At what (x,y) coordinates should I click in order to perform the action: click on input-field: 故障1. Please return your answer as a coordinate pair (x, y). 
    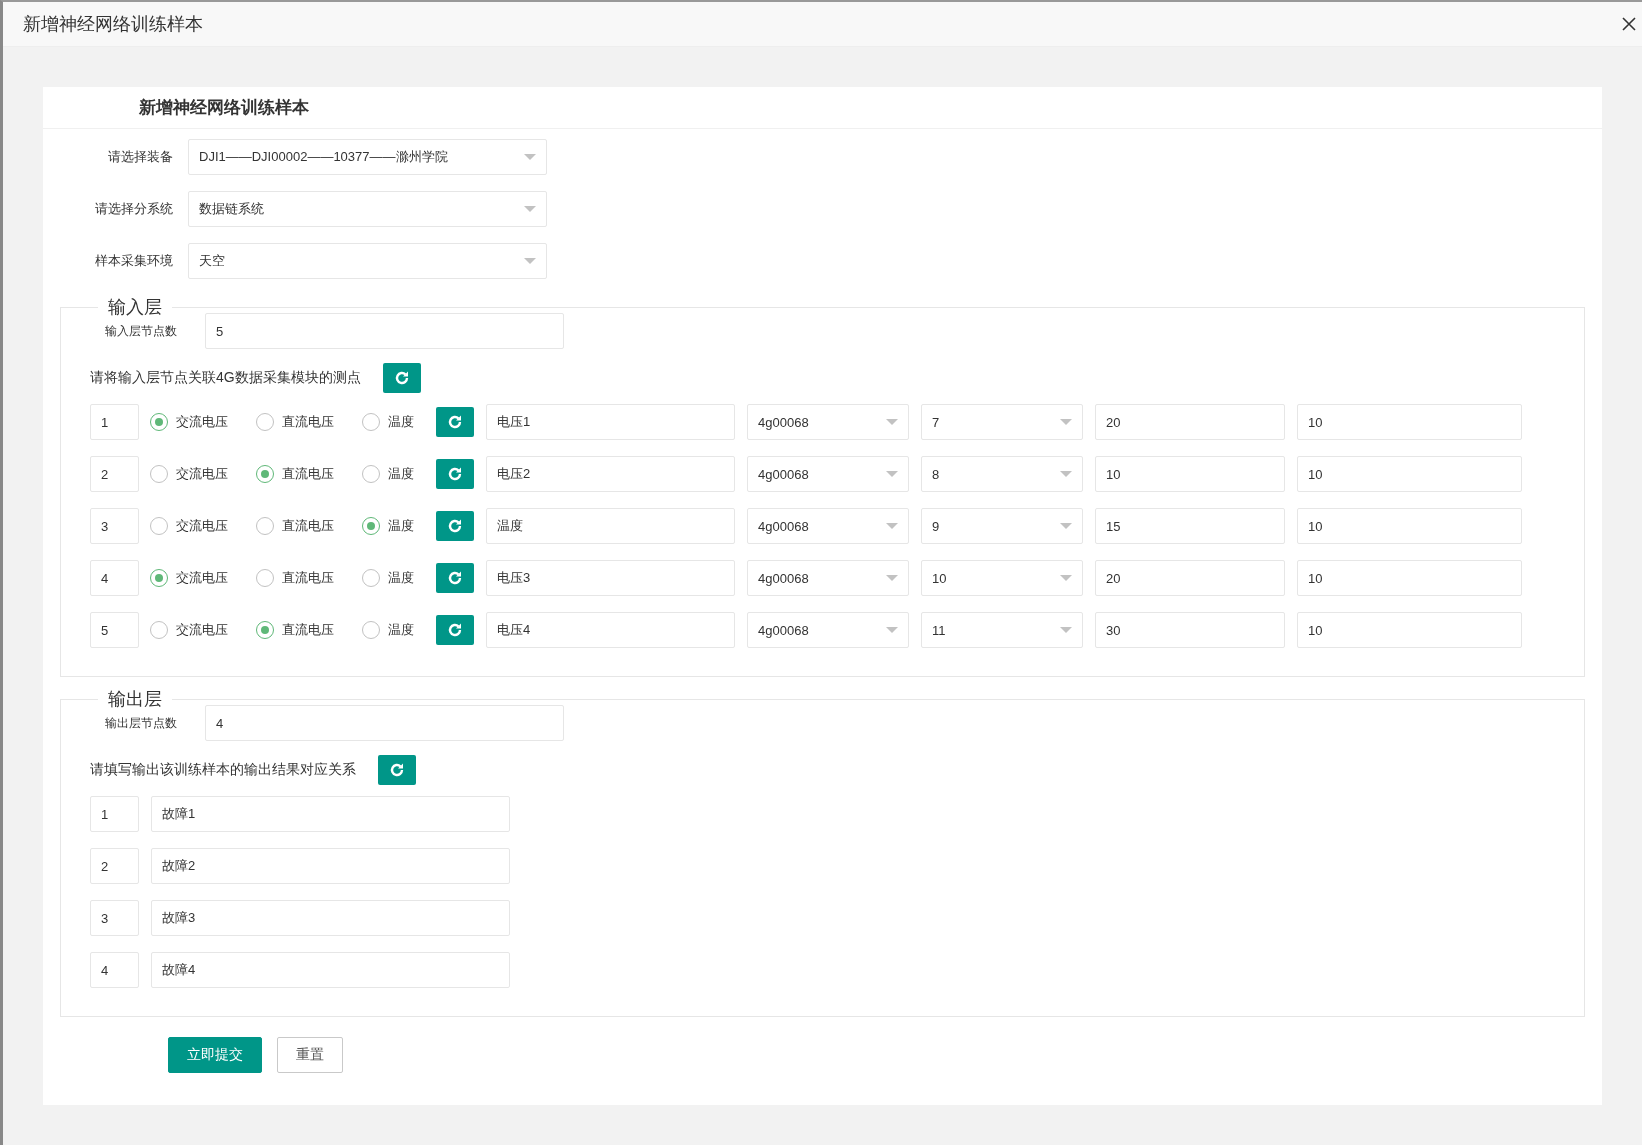
    Looking at the image, I should click on (330, 814).